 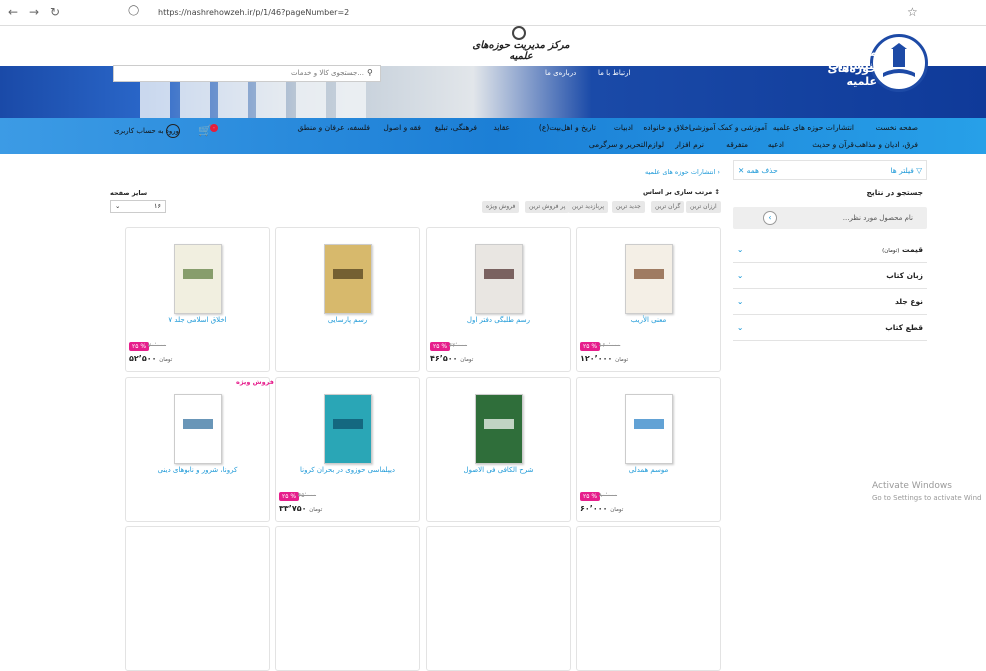 I want to click on user-icon, so click(x=173, y=131).